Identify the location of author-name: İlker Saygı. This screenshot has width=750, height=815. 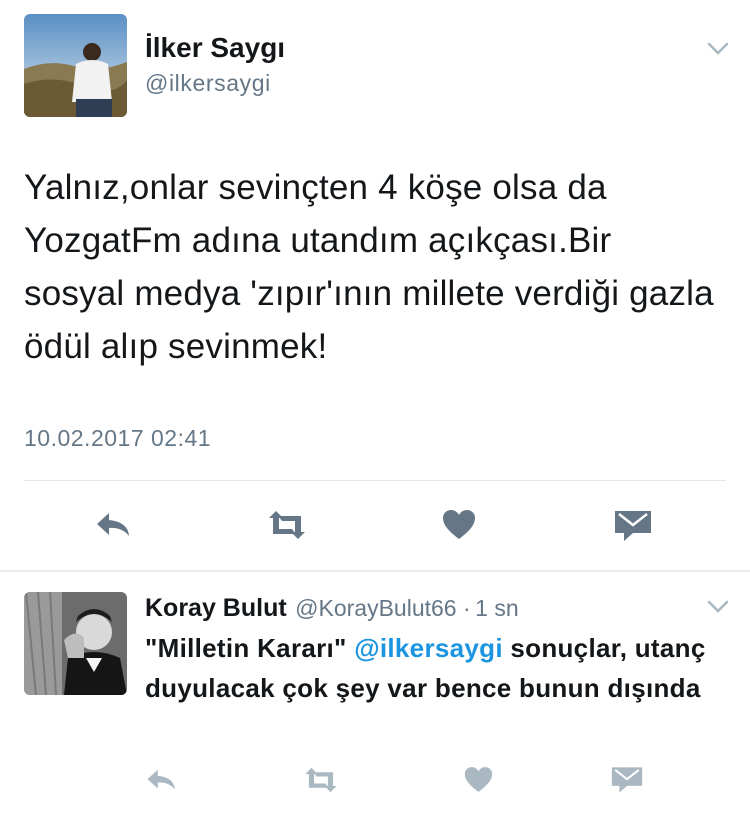
(215, 48).